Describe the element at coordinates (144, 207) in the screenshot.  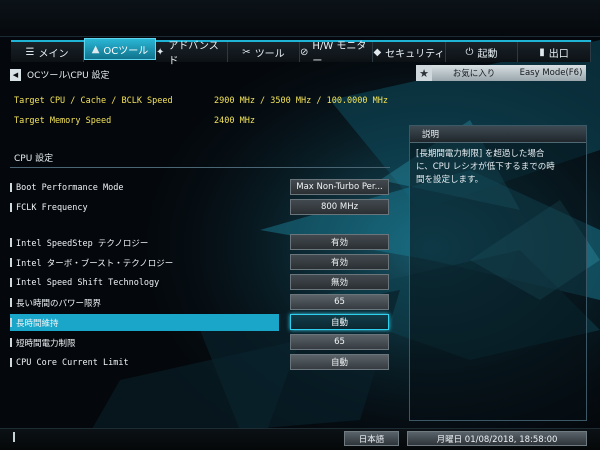
I see `setting-label-bar: FCLK Frequency` at that location.